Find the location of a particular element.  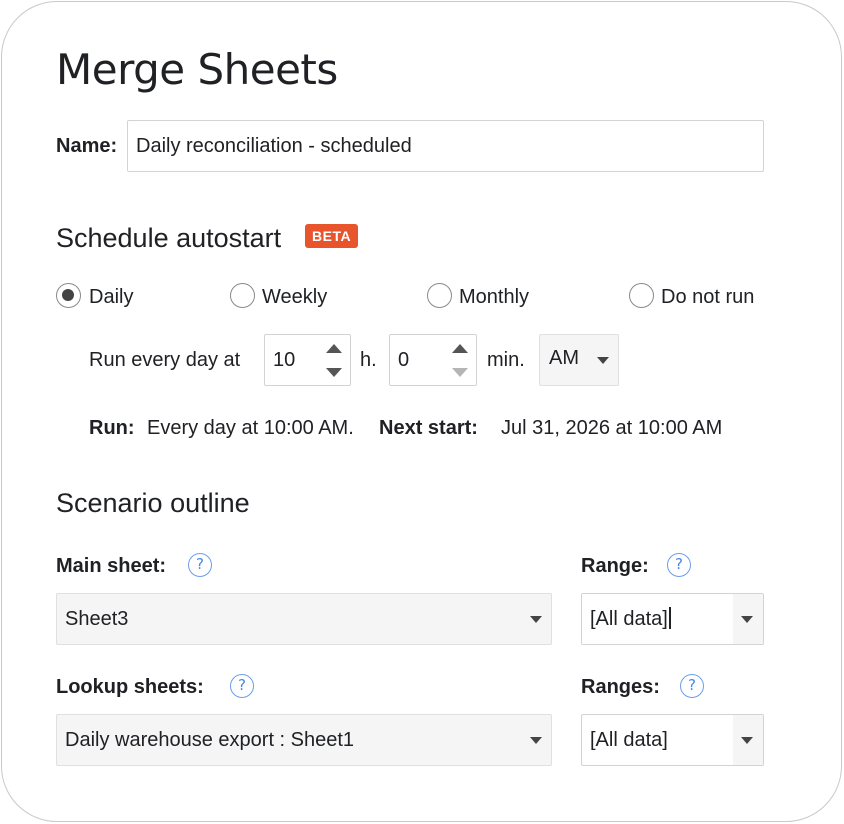

schedule-autostart-title: Schedule autostart is located at coordinates (169, 238).